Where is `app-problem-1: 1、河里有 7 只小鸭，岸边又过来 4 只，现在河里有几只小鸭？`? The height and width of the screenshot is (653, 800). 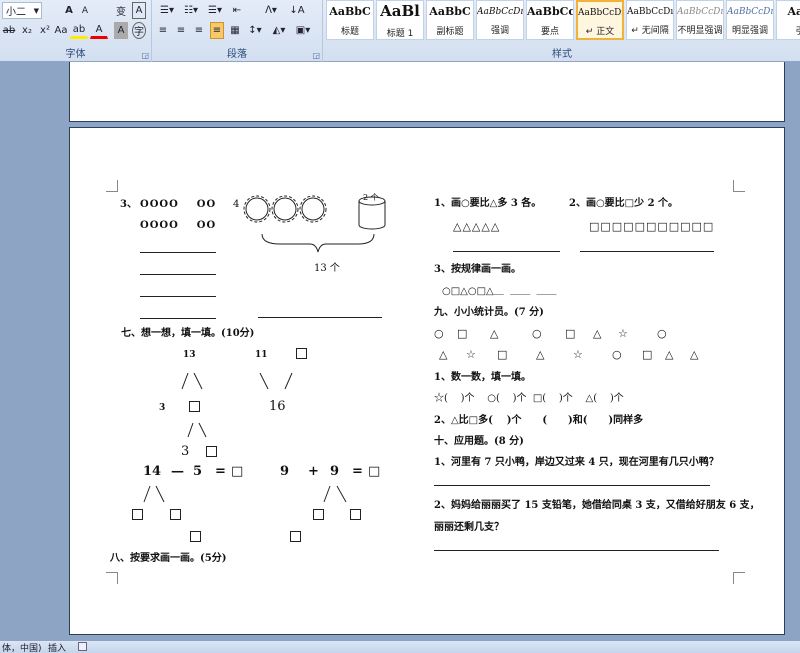 app-problem-1: 1、河里有 7 只小鸭，岸边又过来 4 只，现在河里有几只小鸭？ is located at coordinates (576, 462).